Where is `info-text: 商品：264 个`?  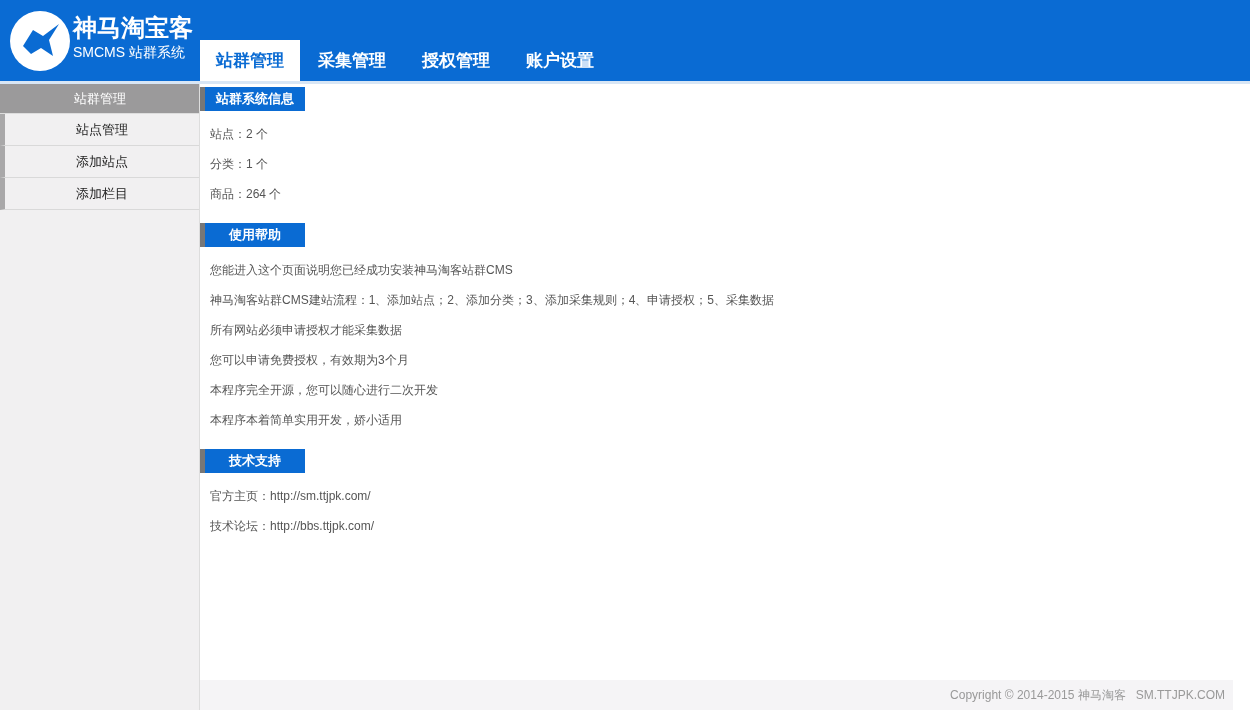
info-text: 商品：264 个 is located at coordinates (245, 194).